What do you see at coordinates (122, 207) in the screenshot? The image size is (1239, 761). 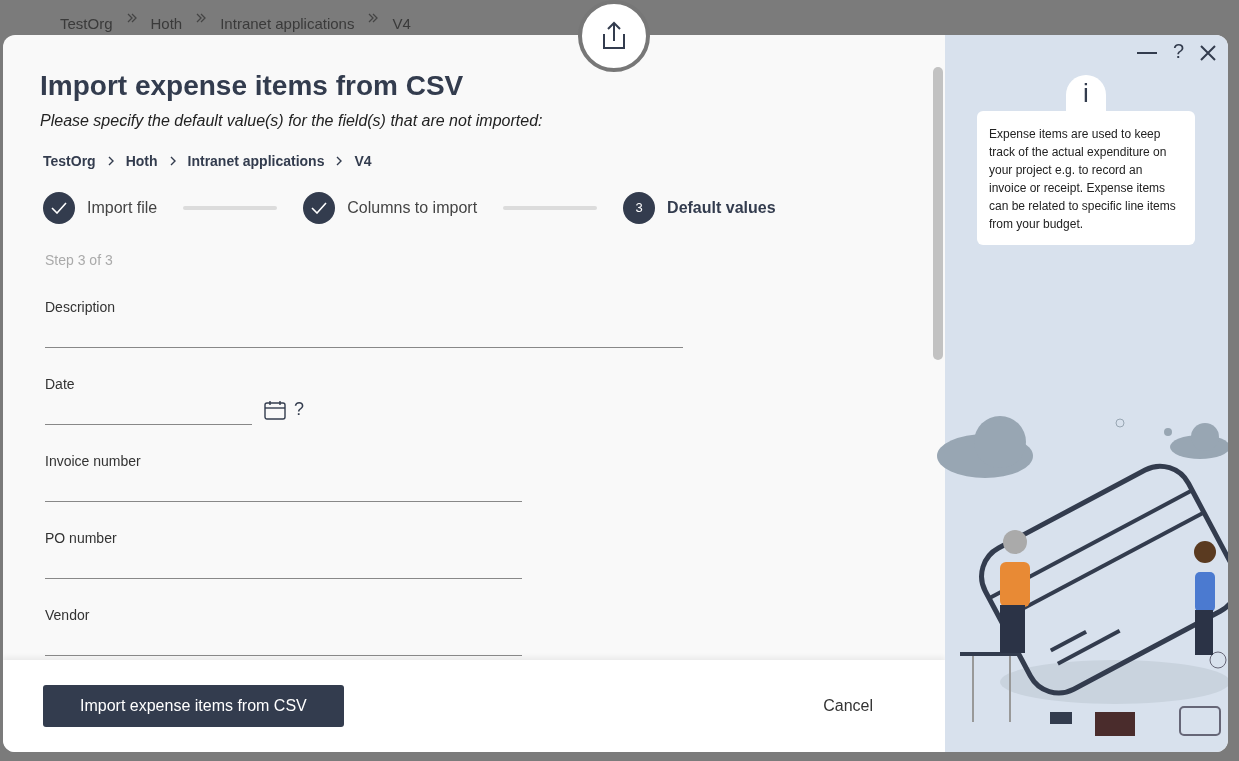 I see `step-label: Import file` at bounding box center [122, 207].